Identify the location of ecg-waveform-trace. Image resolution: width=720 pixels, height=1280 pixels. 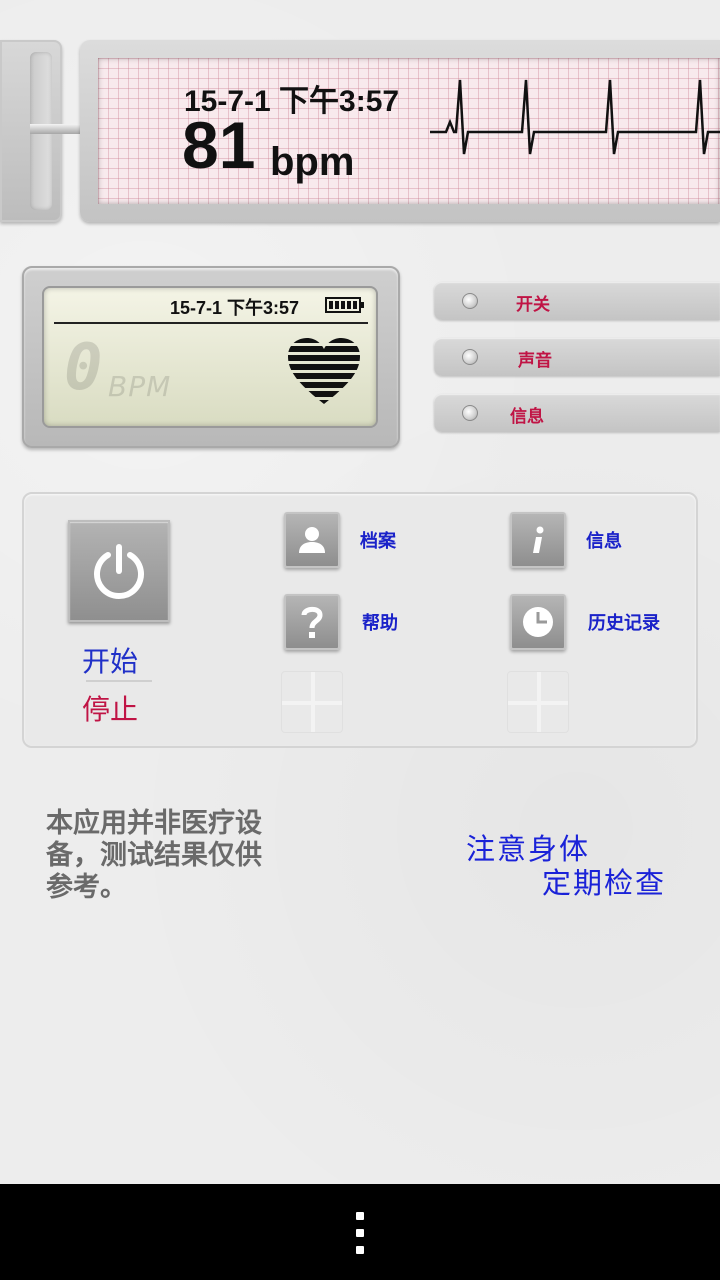
(575, 117).